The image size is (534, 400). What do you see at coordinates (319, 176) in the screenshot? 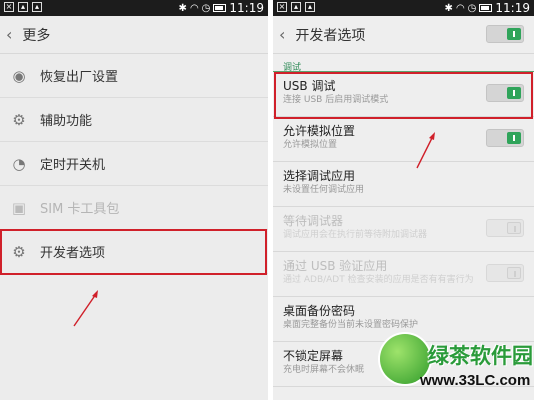
I see `setting-title: 选择调试应用` at bounding box center [319, 176].